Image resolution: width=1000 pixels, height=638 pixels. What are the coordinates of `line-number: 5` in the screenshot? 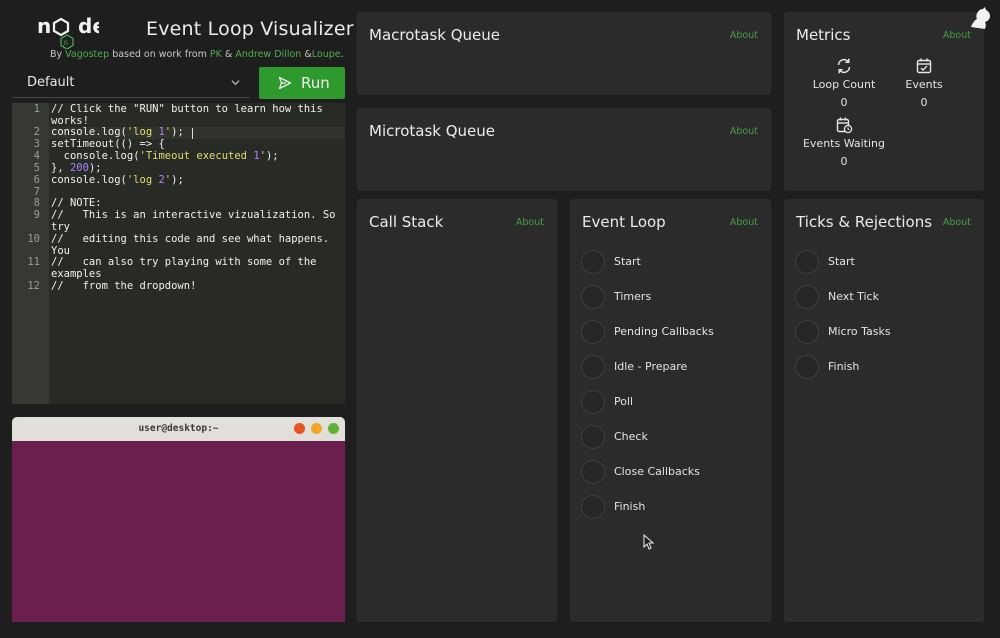 It's located at (36, 168).